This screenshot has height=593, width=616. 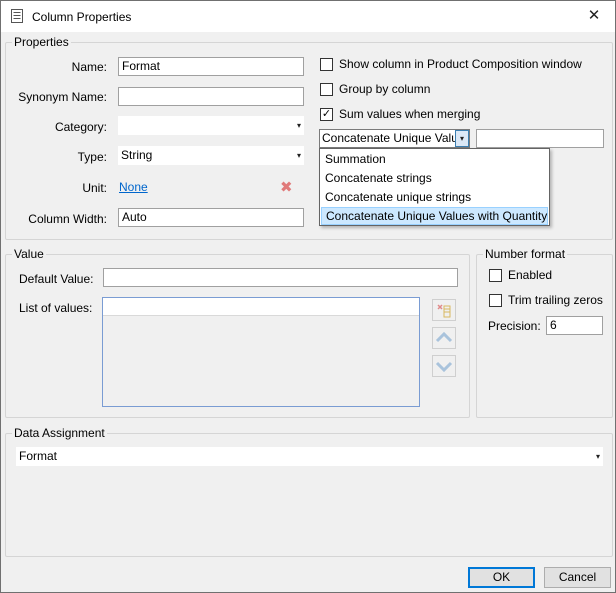 I want to click on move-up-button, so click(x=444, y=338).